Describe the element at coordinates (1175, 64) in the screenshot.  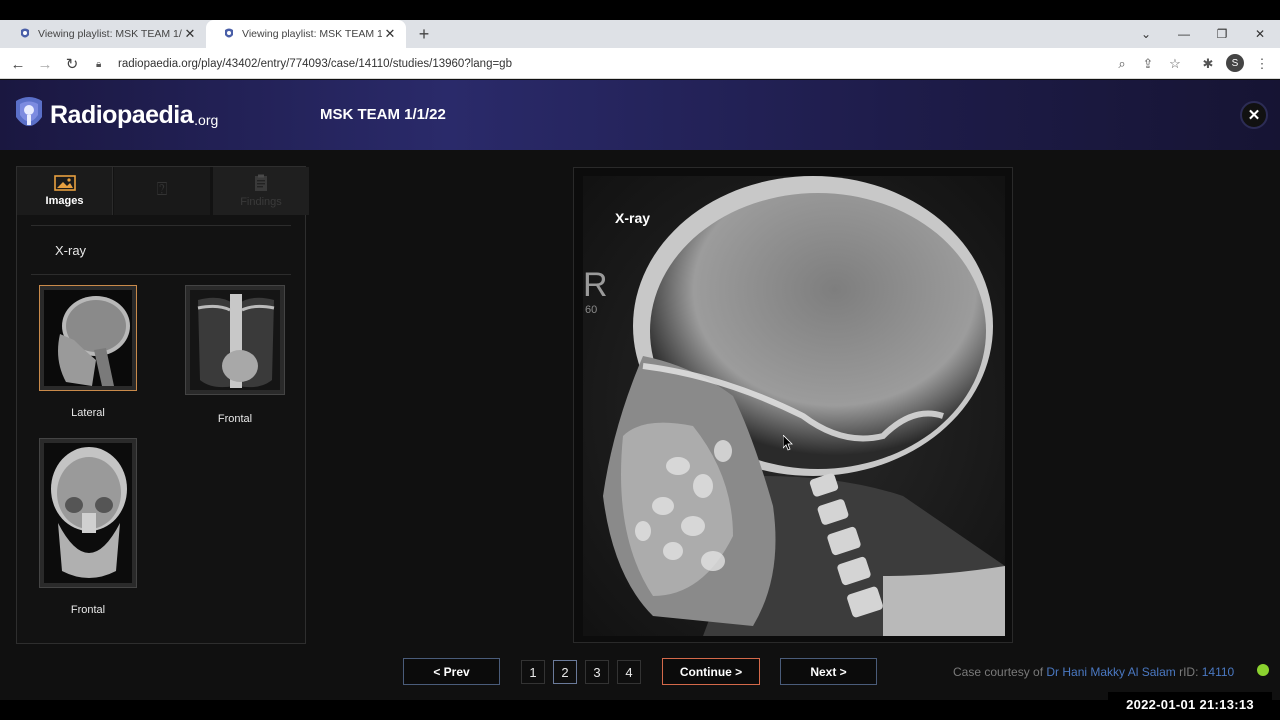
I see `bookmark-star-icon: ☆` at that location.